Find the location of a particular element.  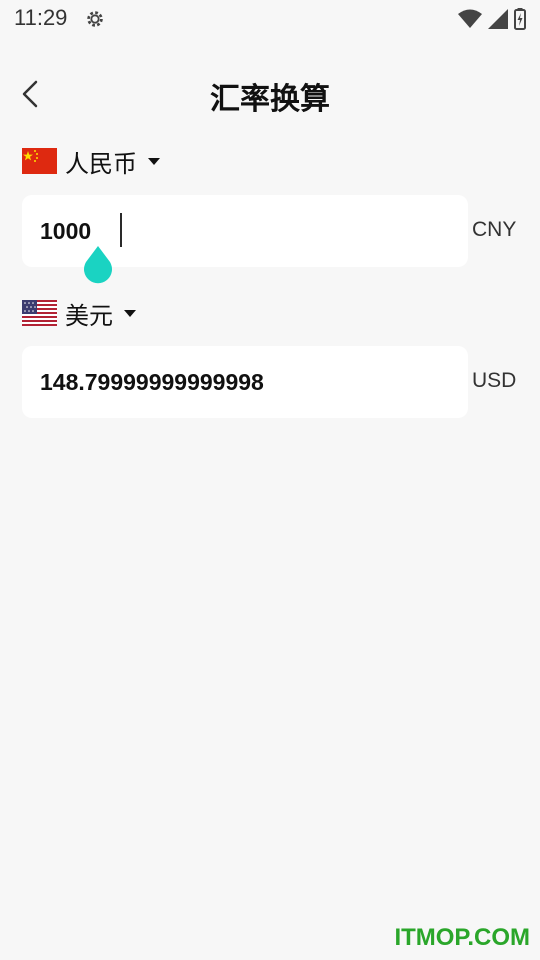

to-currency-selector: 美元 is located at coordinates (79, 313).